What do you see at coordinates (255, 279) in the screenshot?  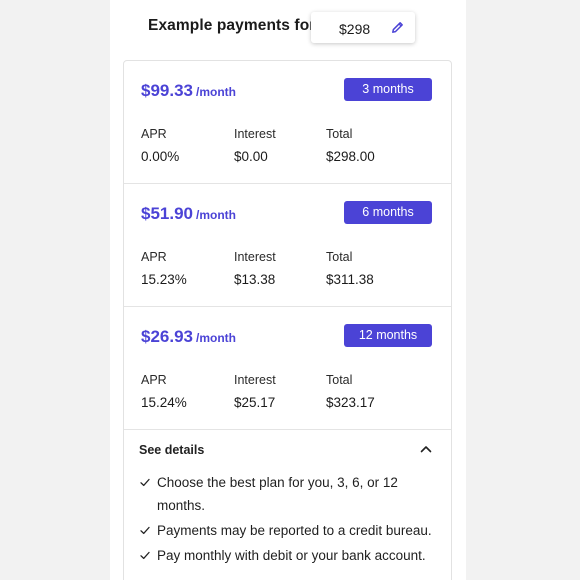 I see `interest-value: $13.38` at bounding box center [255, 279].